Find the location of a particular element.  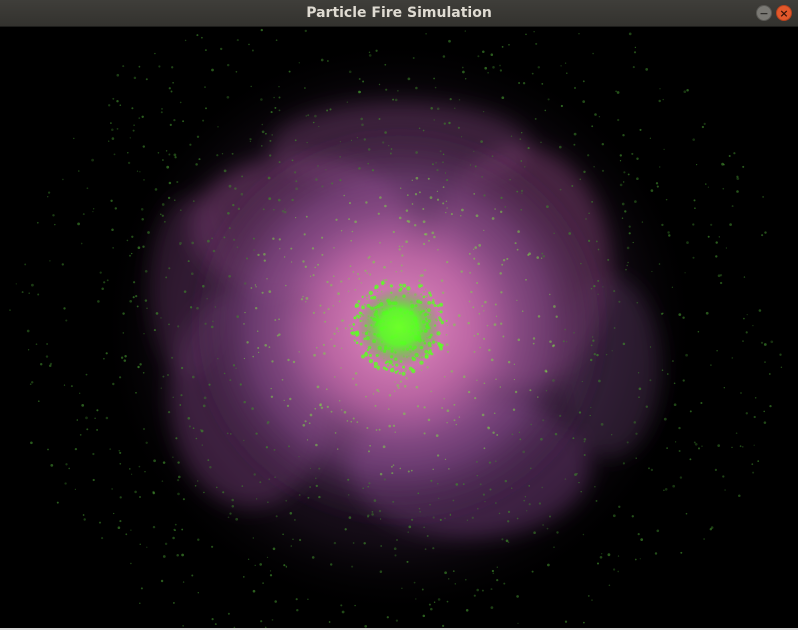

close-button: × is located at coordinates (784, 13).